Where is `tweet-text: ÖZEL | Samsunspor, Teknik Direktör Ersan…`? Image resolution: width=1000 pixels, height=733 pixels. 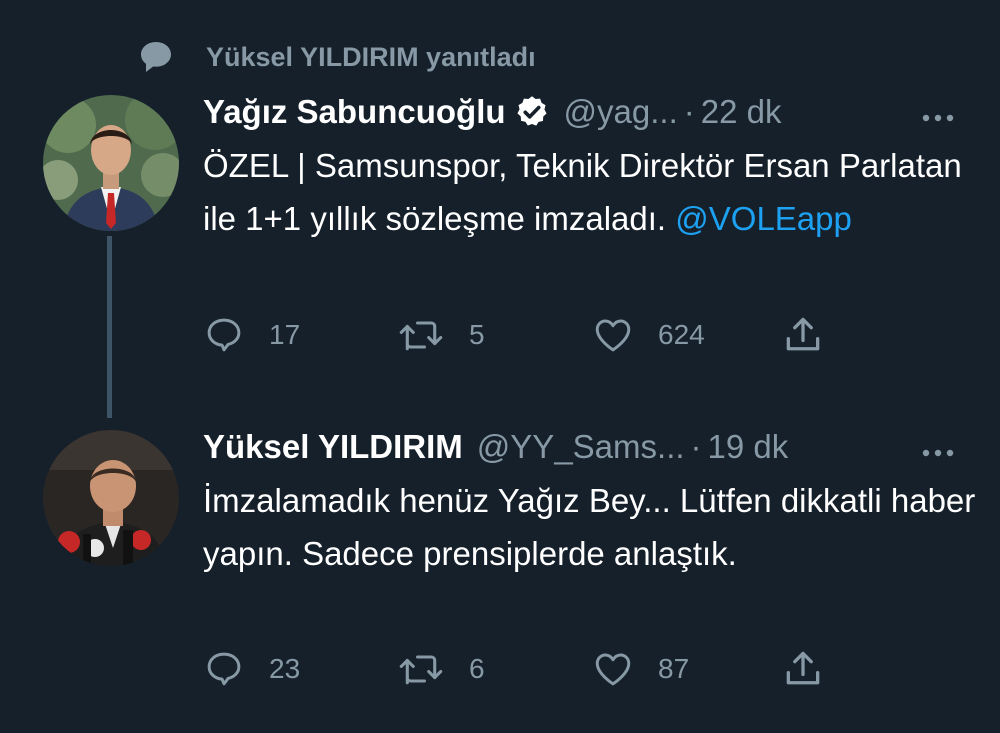
tweet-text: ÖZEL | Samsunspor, Teknik Direktör Ersan… is located at coordinates (591, 192).